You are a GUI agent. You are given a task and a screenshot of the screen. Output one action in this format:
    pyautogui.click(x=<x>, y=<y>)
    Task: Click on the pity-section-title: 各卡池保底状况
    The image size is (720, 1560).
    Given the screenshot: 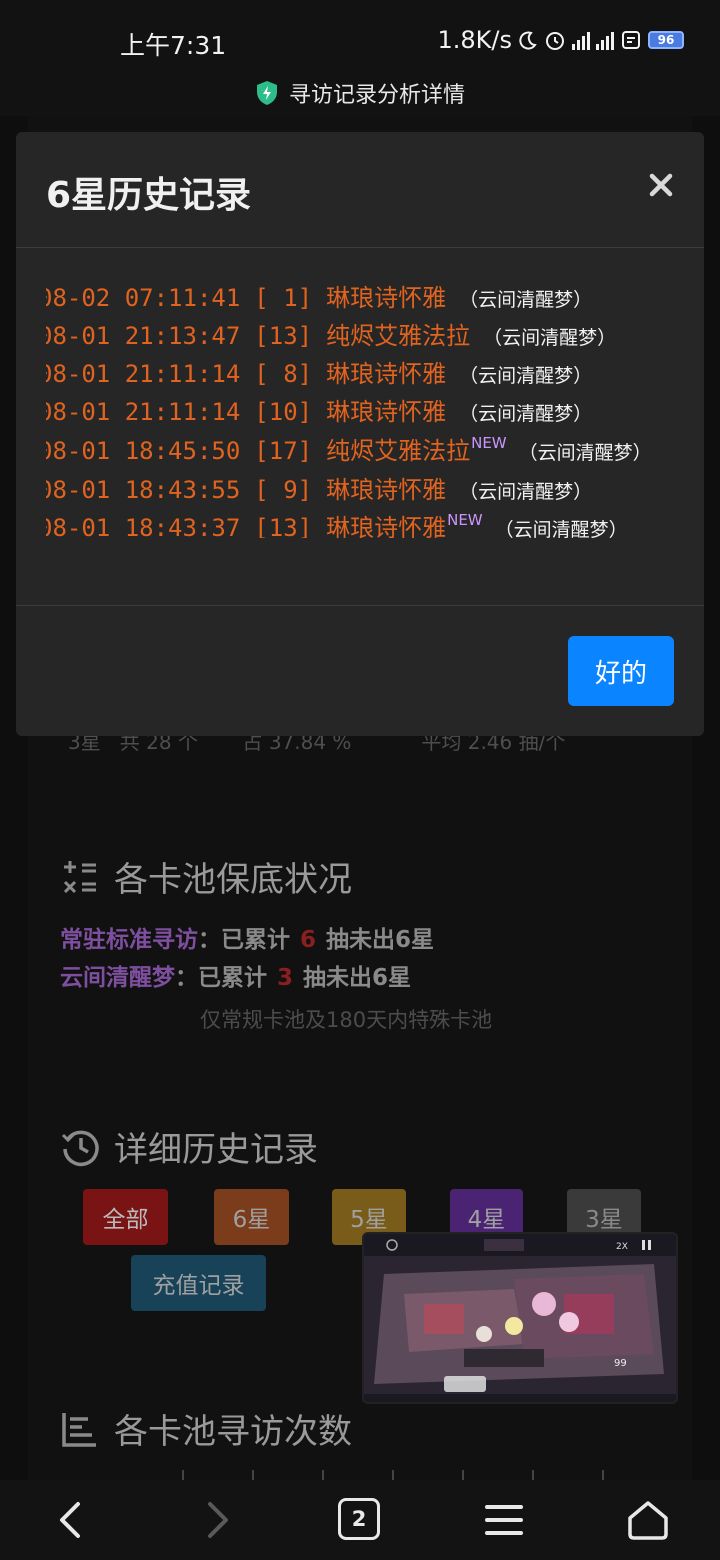 What is the action you would take?
    pyautogui.click(x=206, y=876)
    